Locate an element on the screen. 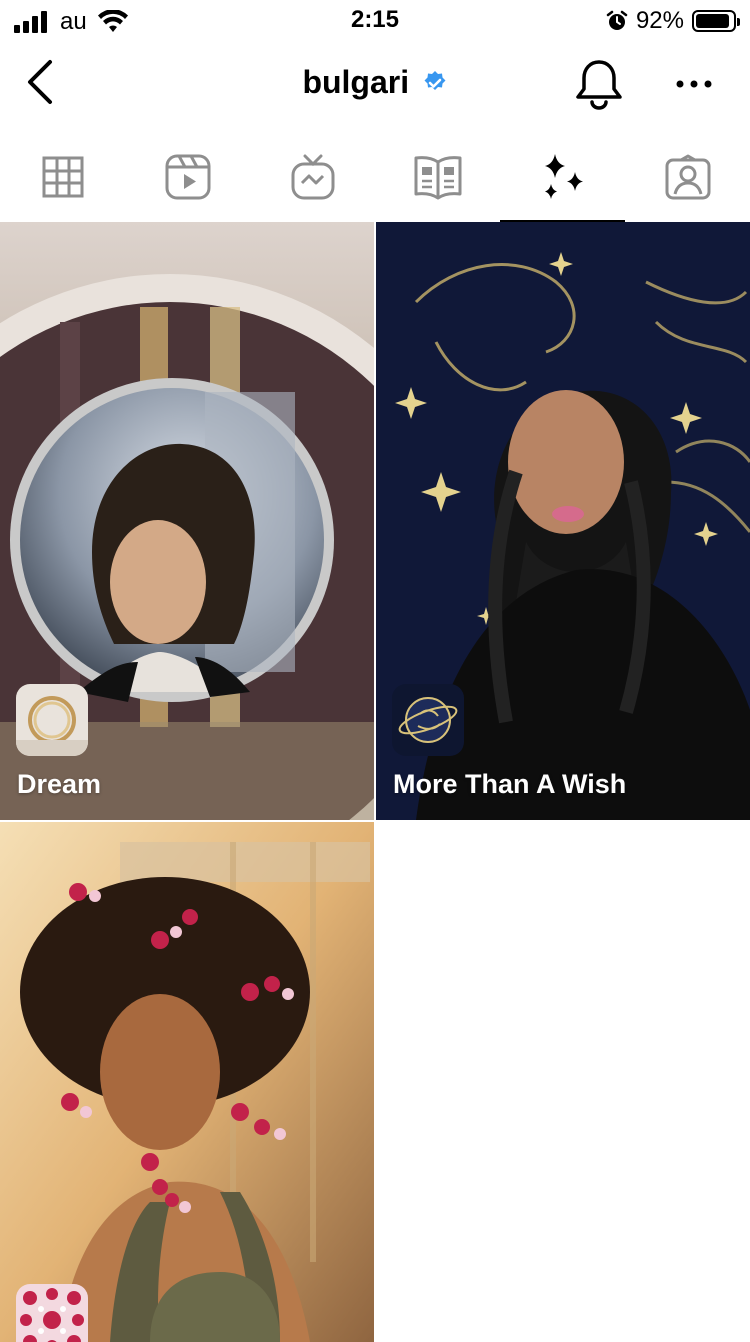 The width and height of the screenshot is (750, 1342). more-horizontal-icon is located at coordinates (694, 84).